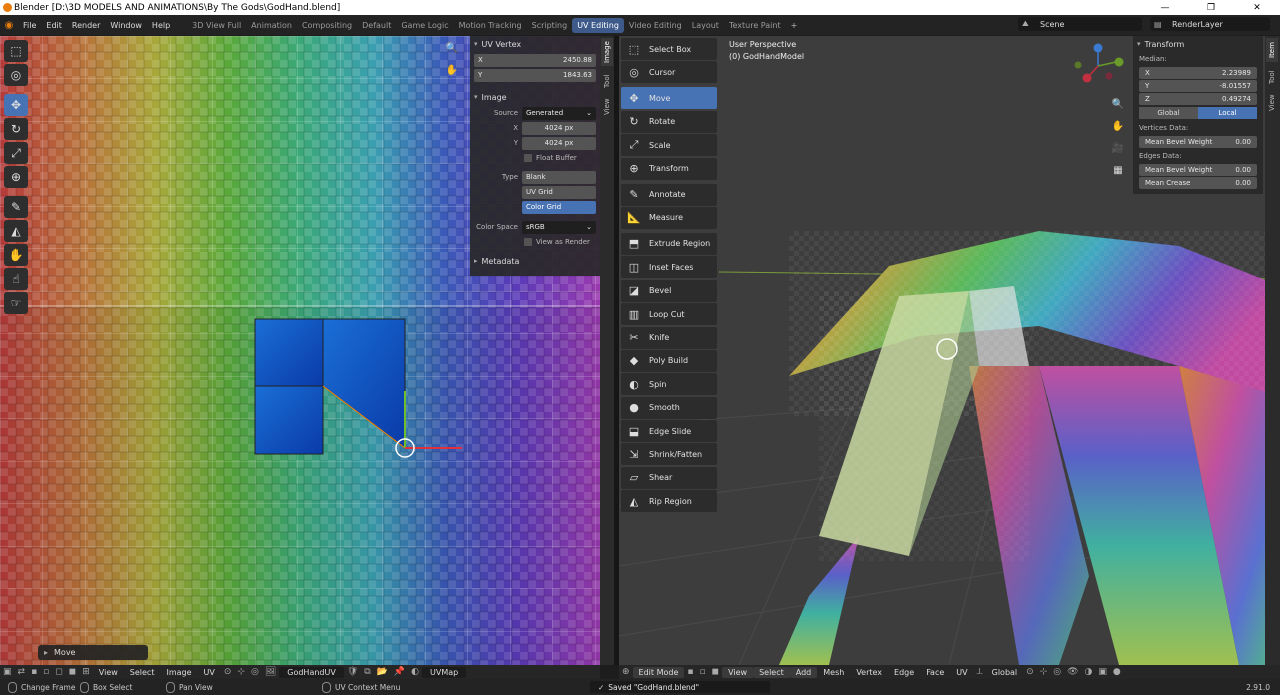 The image size is (1280, 695). I want to click on face-select-icon: ◻, so click(58, 672).